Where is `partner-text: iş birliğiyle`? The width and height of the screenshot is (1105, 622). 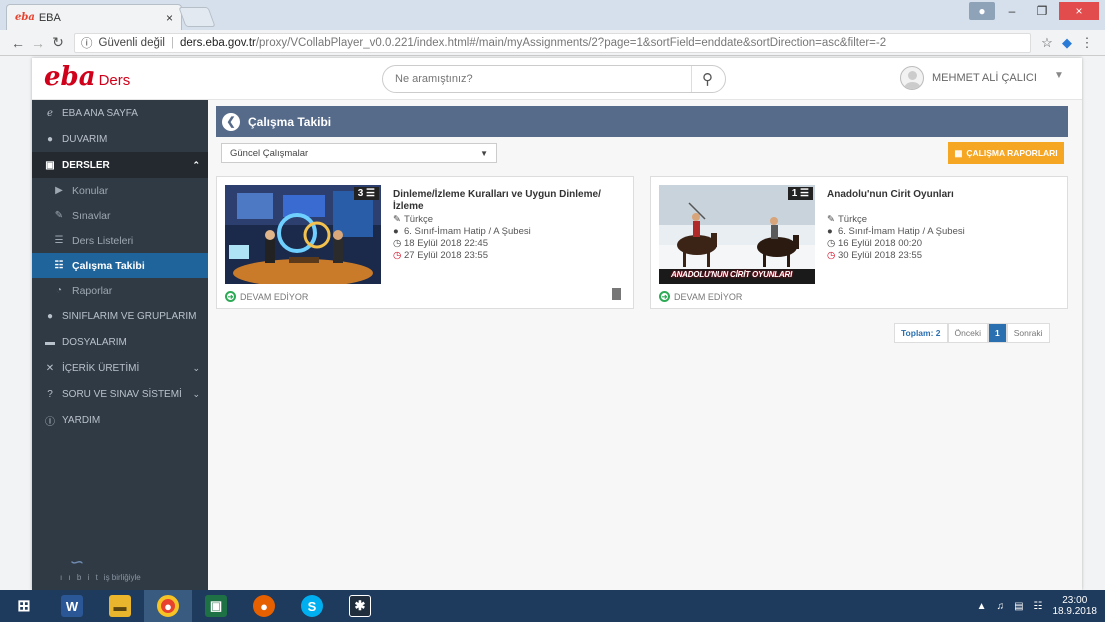
partner-text: iş birliğiyle is located at coordinates (122, 577).